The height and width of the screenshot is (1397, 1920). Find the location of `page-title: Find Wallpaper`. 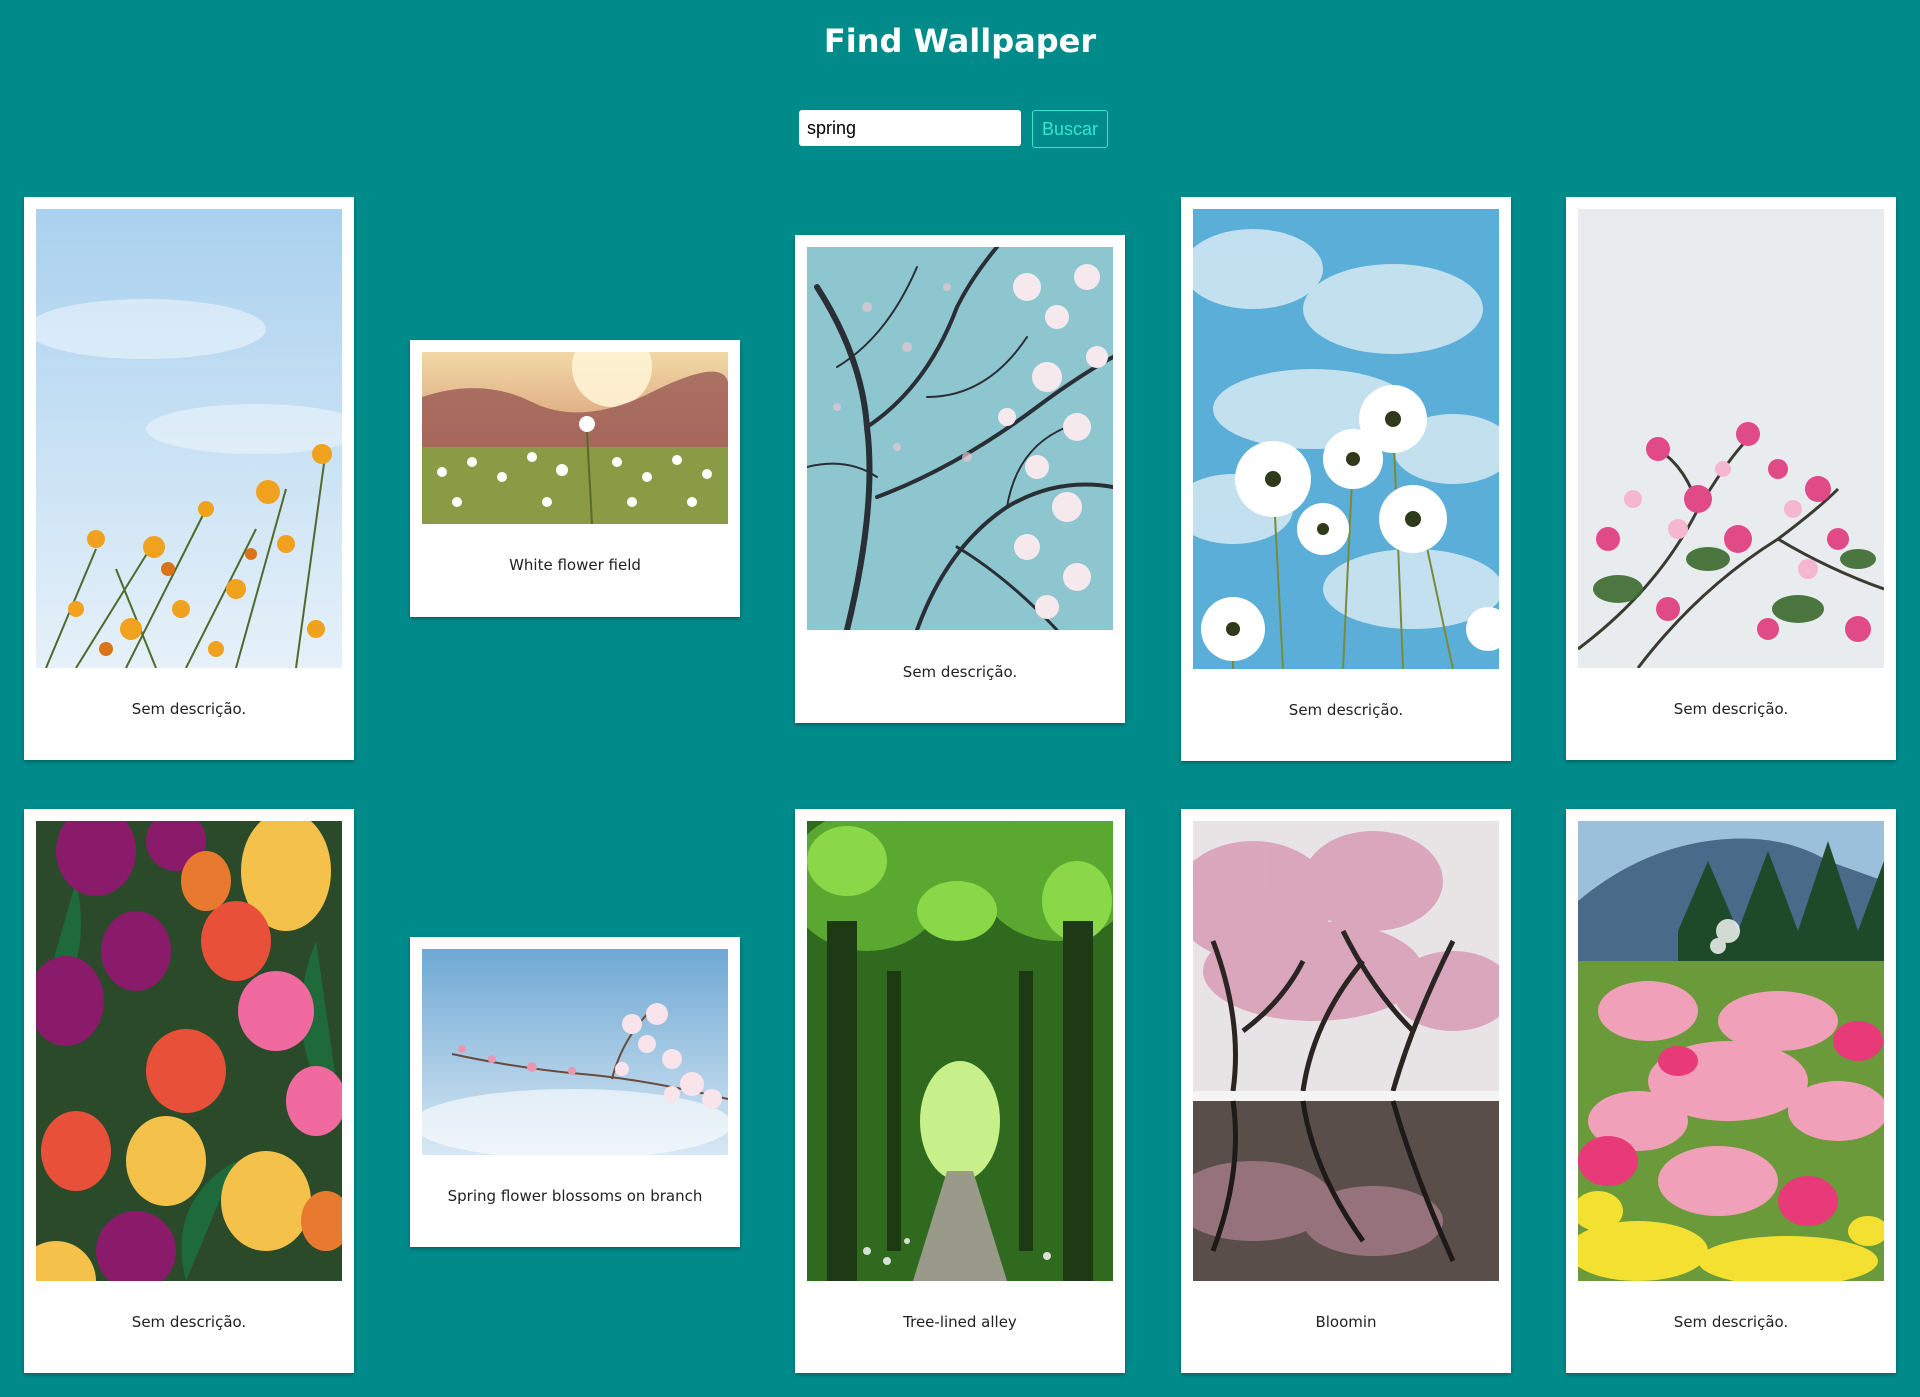

page-title: Find Wallpaper is located at coordinates (960, 41).